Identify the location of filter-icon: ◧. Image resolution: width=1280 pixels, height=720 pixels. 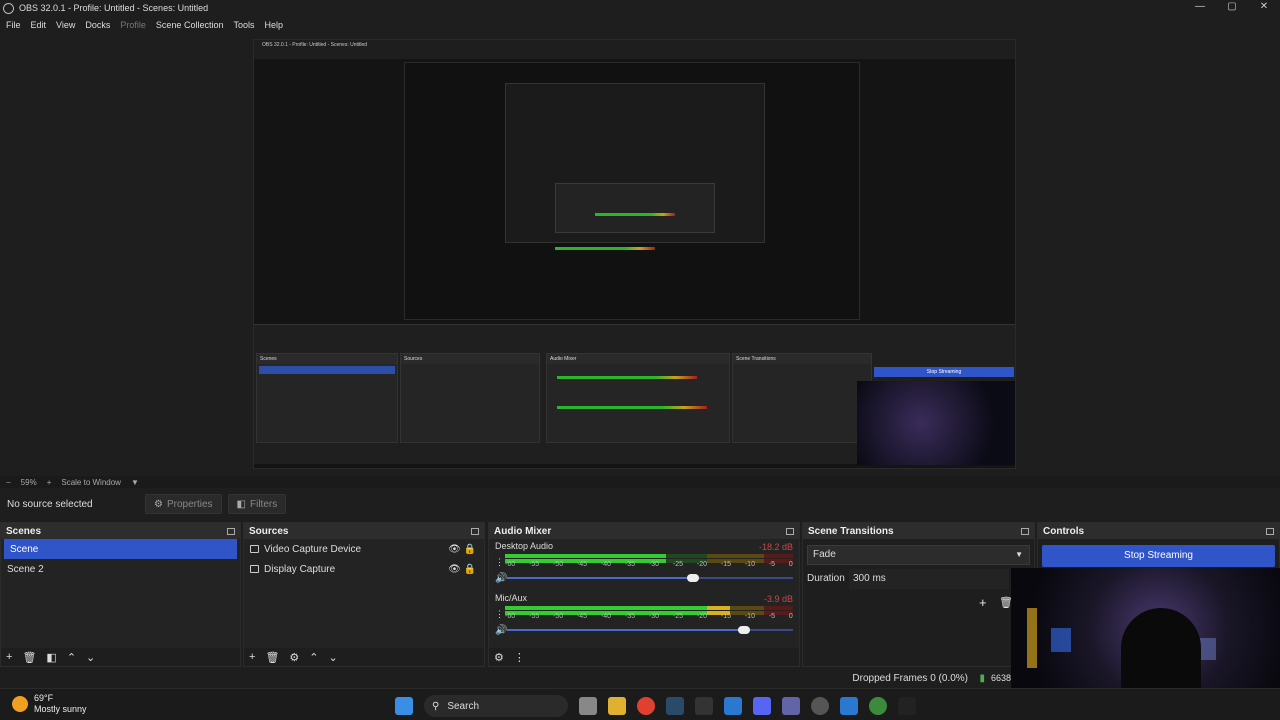
(51, 657).